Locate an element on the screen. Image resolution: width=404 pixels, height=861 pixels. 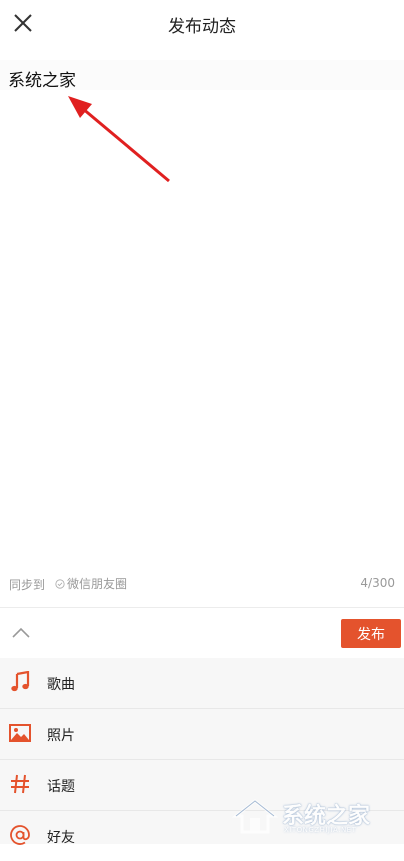
check-circle-icon is located at coordinates (60, 583).